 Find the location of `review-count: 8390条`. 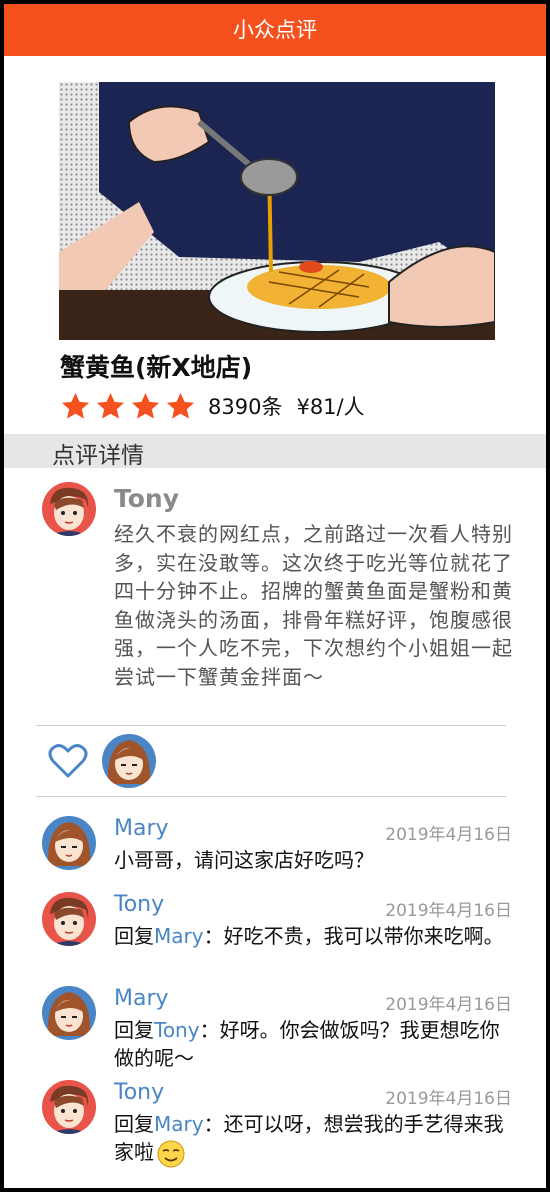

review-count: 8390条 is located at coordinates (245, 407).